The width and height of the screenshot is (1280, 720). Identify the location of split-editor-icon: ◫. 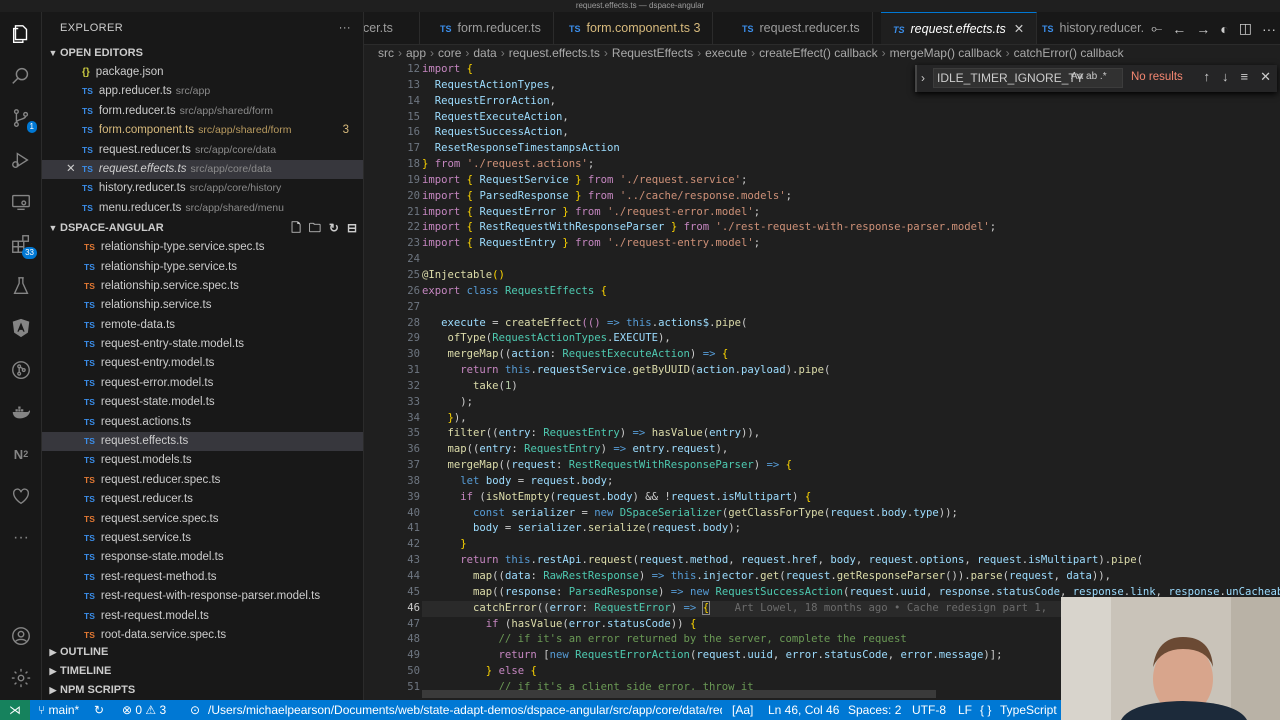
(1245, 28).